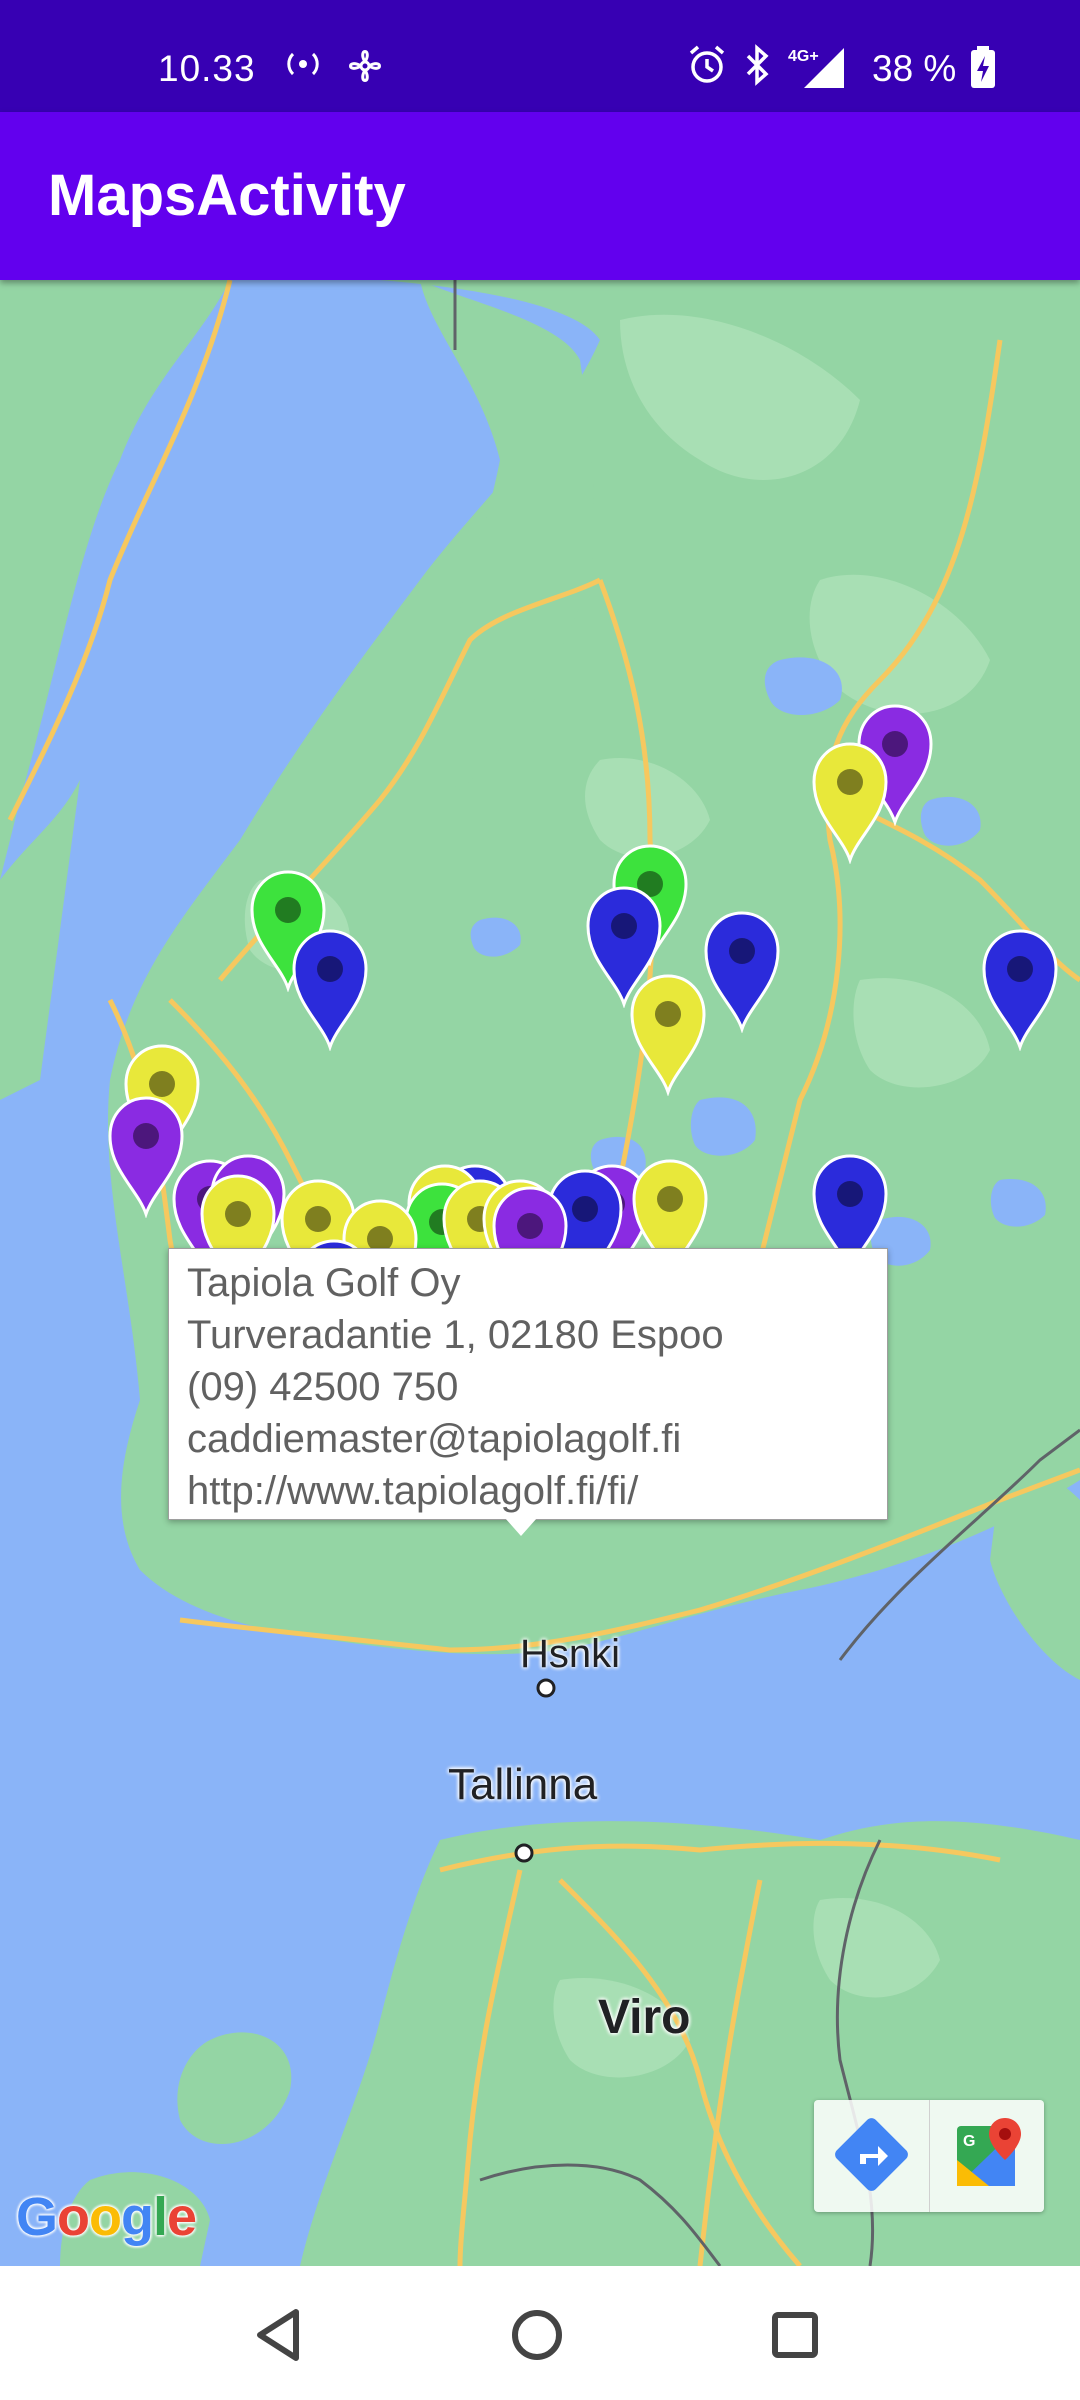  What do you see at coordinates (644, 2017) in the screenshot?
I see `map-label-viro: Viro` at bounding box center [644, 2017].